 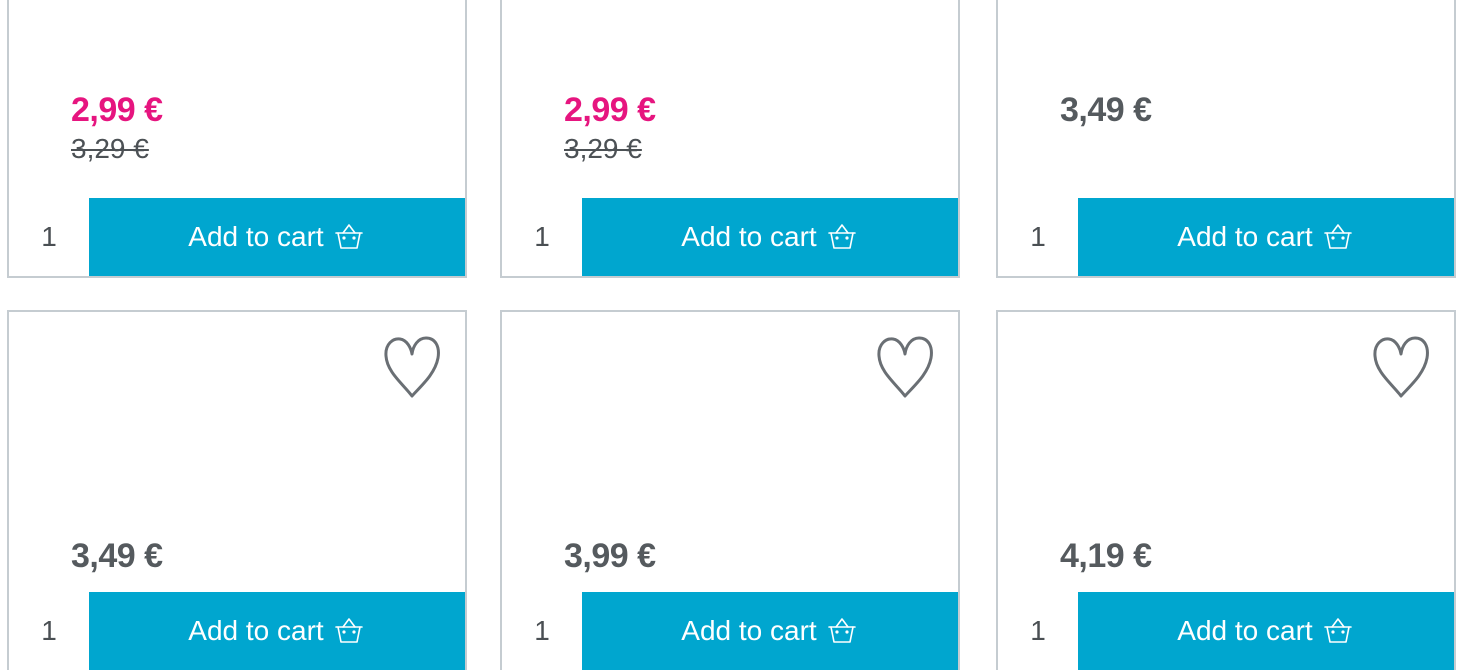 I want to click on product-card: 3,49 € 1 Add to cart, so click(x=1226, y=139).